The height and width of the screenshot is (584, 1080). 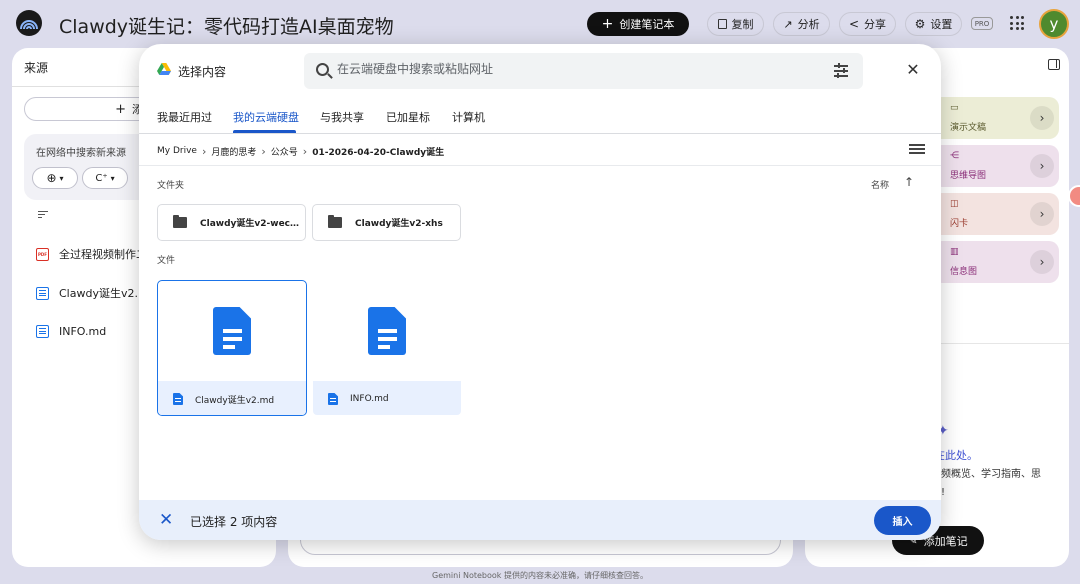 I want to click on studio-card-label: 闪卡, so click(x=959, y=224).